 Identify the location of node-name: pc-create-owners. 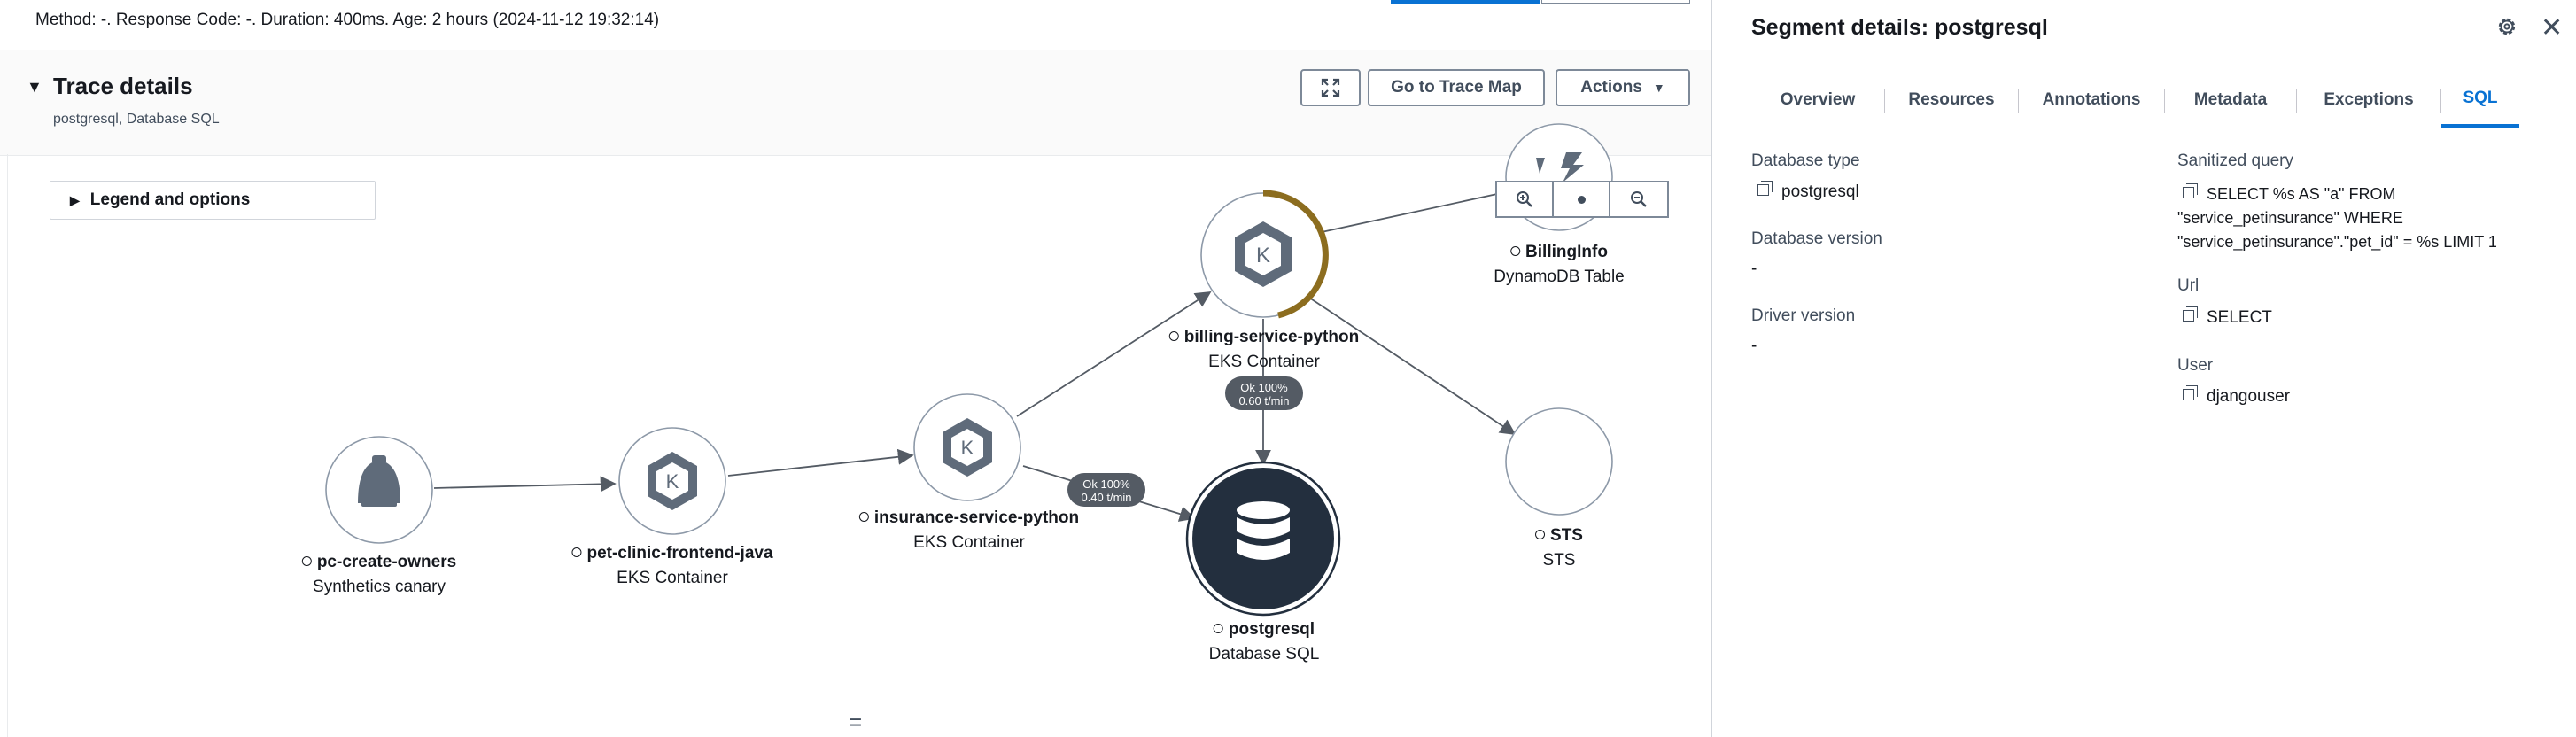
(386, 562).